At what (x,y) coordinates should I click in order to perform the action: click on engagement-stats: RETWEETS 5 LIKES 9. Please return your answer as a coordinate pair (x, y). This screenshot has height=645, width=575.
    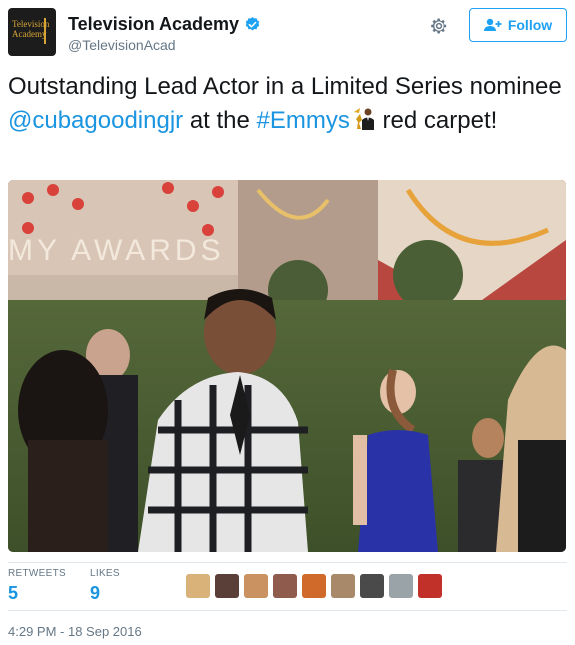
    Looking at the image, I should click on (287, 588).